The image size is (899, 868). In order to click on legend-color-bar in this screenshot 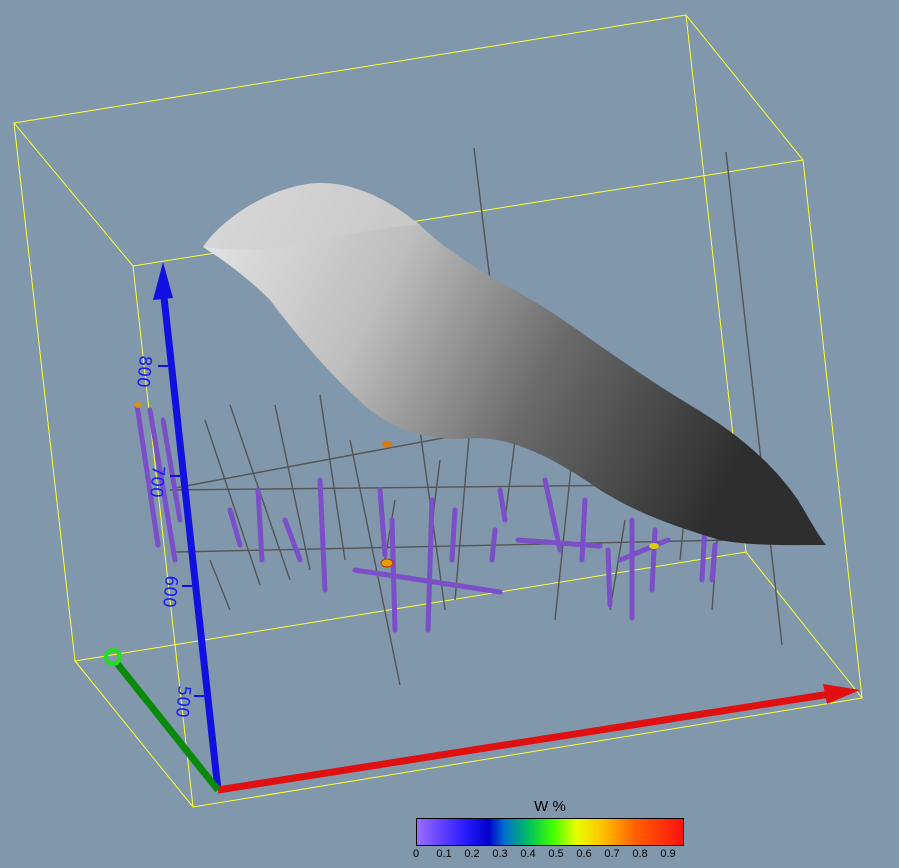, I will do `click(550, 832)`.